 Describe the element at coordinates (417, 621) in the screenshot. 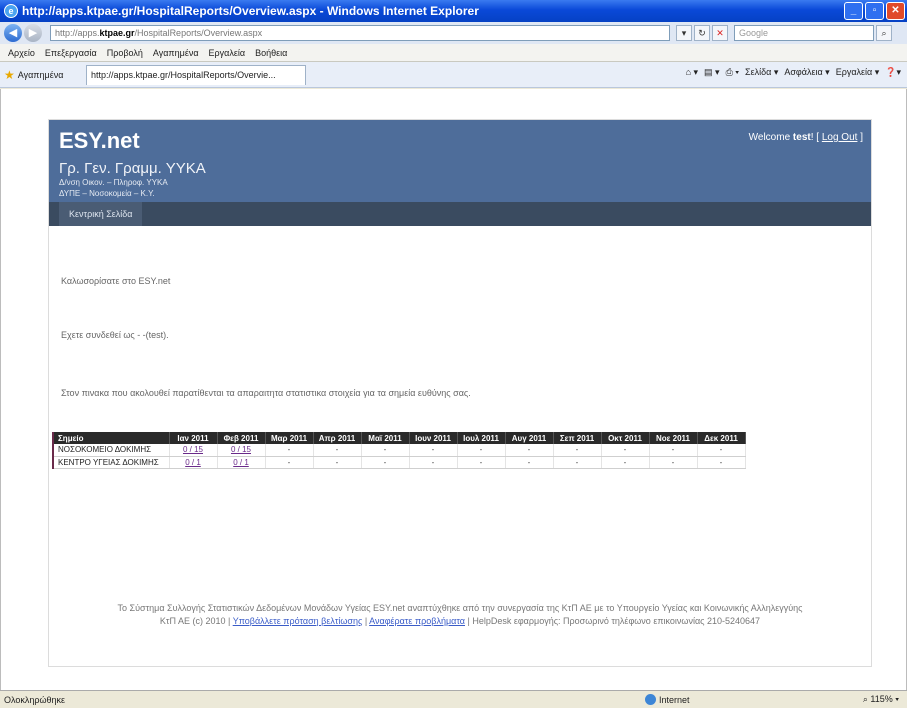

I see `report-problem-link: Αναφέρατε προβλήματα` at that location.